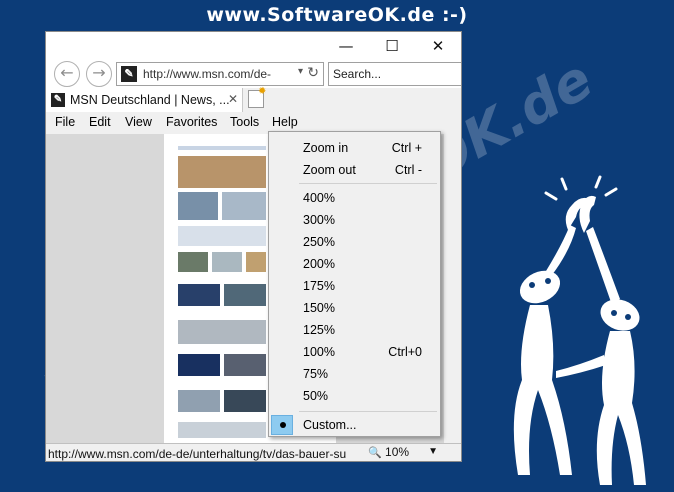 Image resolution: width=674 pixels, height=492 pixels. Describe the element at coordinates (233, 99) in the screenshot. I see `tab-close-icon: ✕` at that location.